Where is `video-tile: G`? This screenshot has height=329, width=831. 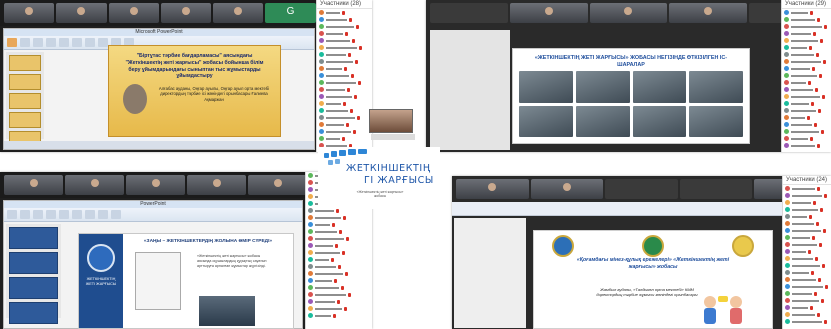
video-tile: G is located at coordinates (290, 13).